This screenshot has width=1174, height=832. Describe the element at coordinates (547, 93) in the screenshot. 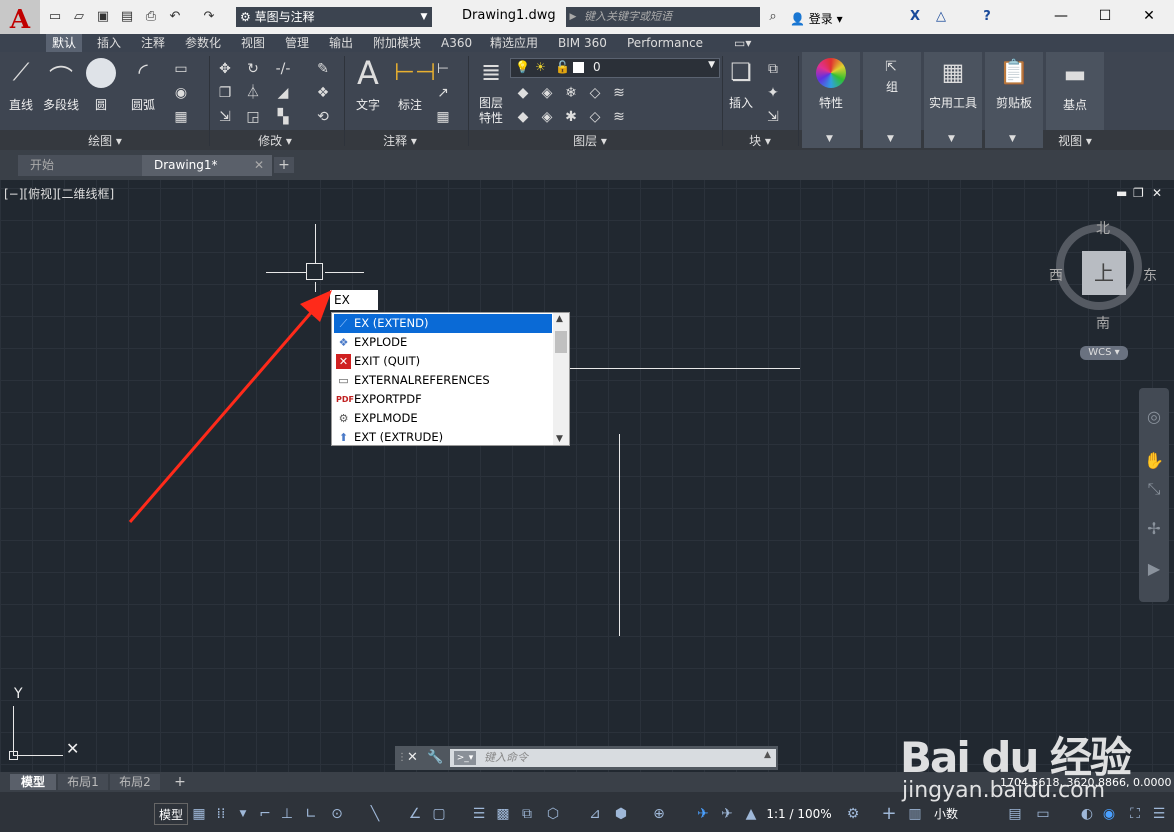

I see `layer-isolate-icon: ◈` at that location.